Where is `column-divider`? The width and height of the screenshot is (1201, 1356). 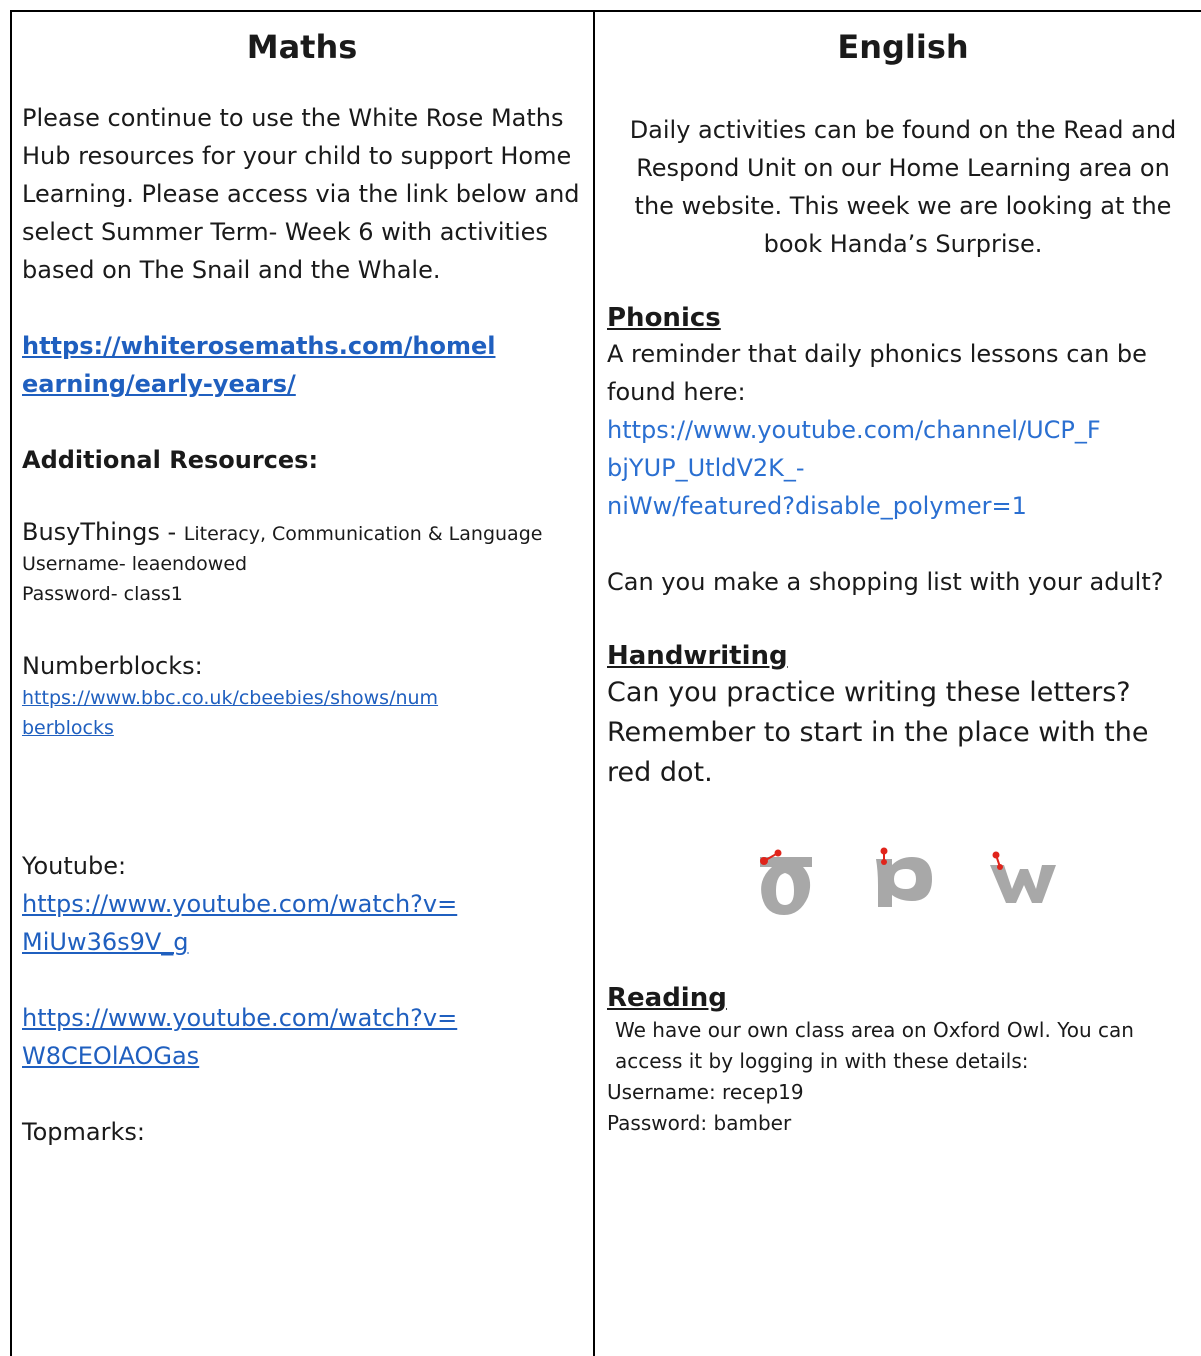 column-divider is located at coordinates (594, 683).